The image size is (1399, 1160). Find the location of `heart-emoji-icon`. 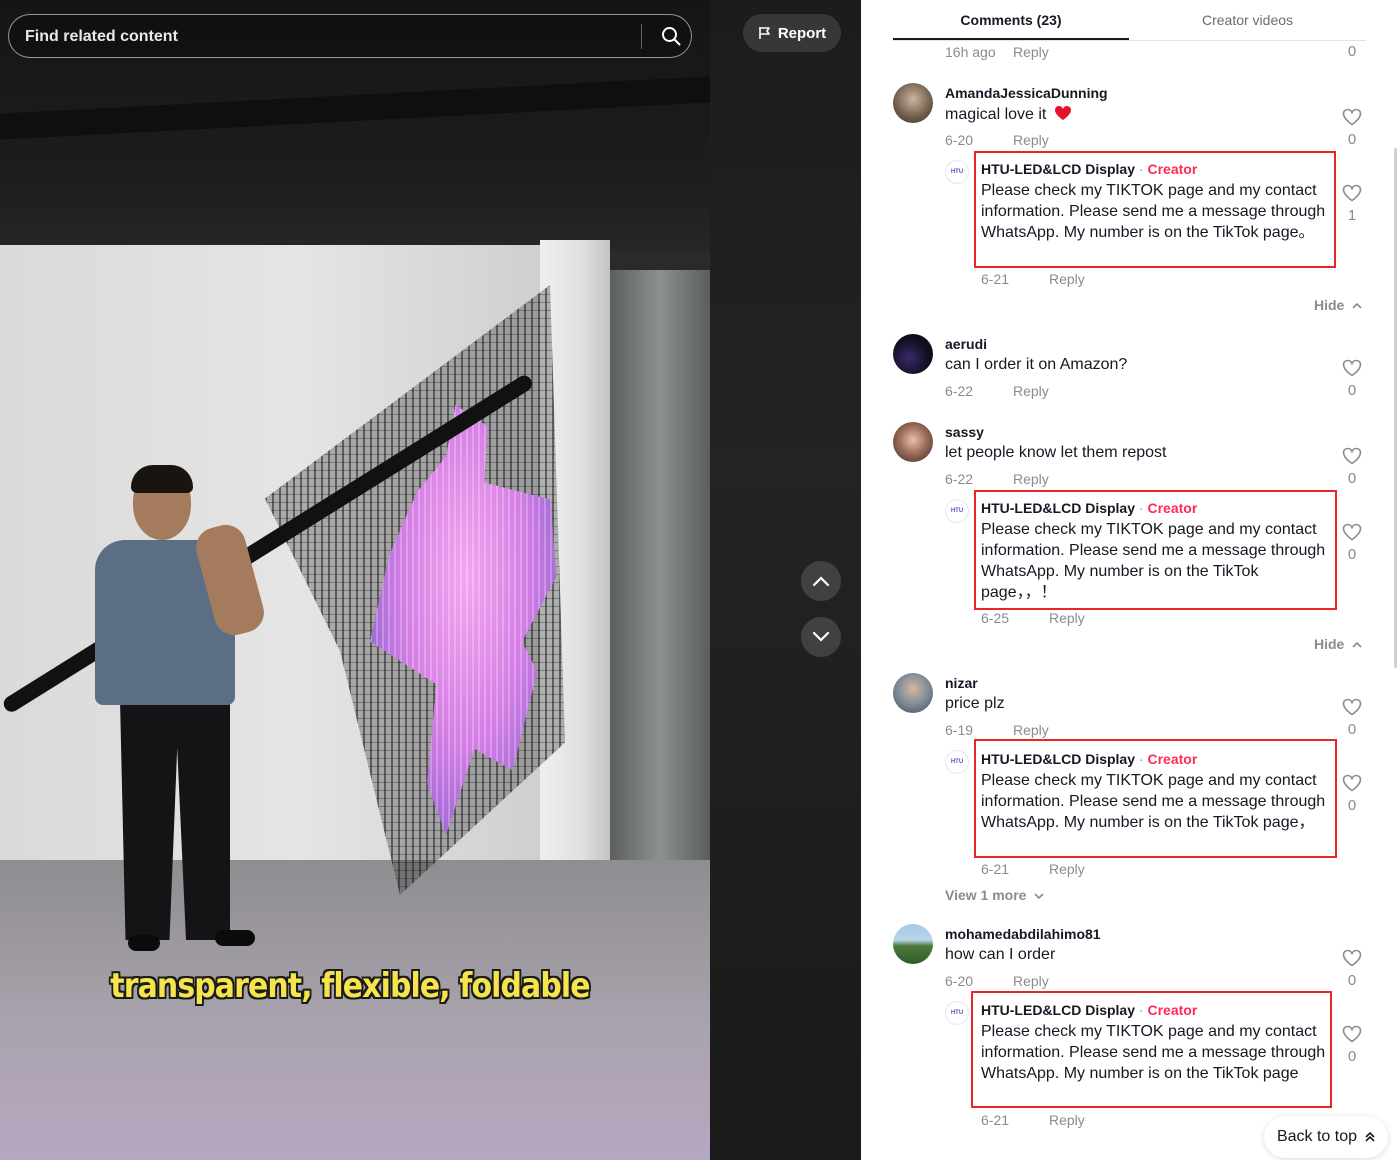

heart-emoji-icon is located at coordinates (1062, 113).